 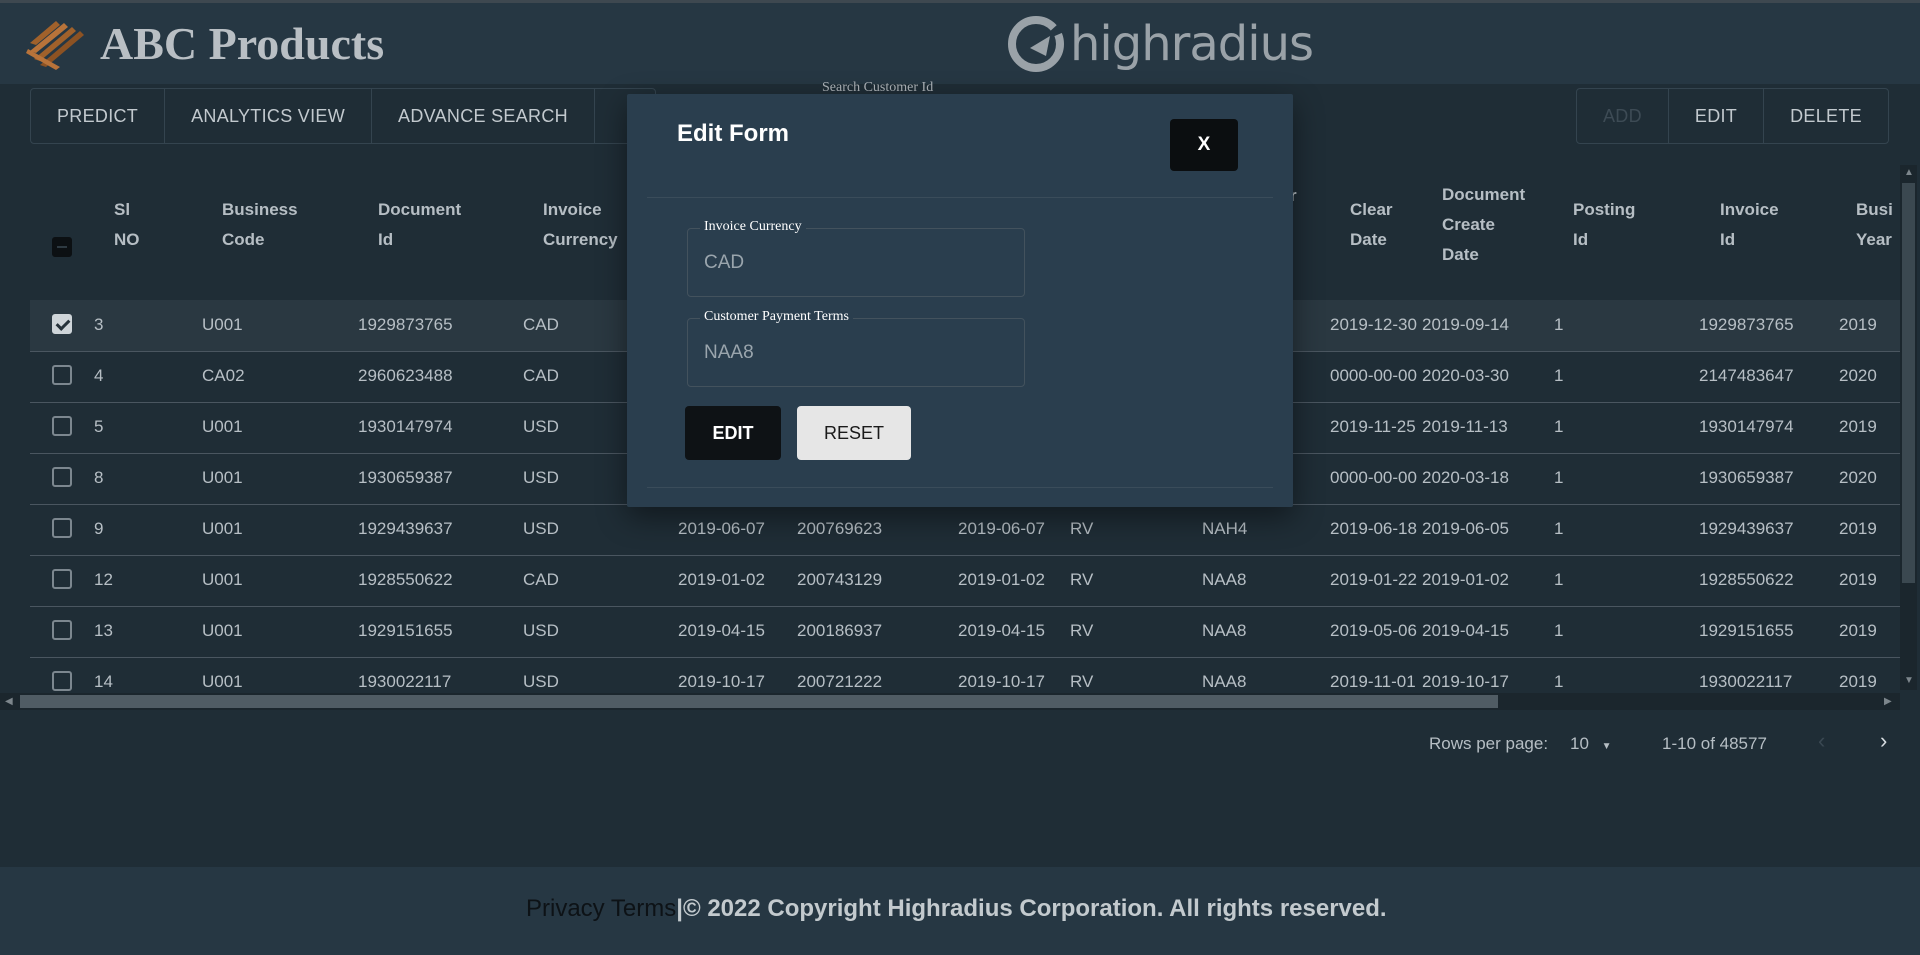 What do you see at coordinates (1749, 225) in the screenshot?
I see `col-invoice-id: Invoice Id` at bounding box center [1749, 225].